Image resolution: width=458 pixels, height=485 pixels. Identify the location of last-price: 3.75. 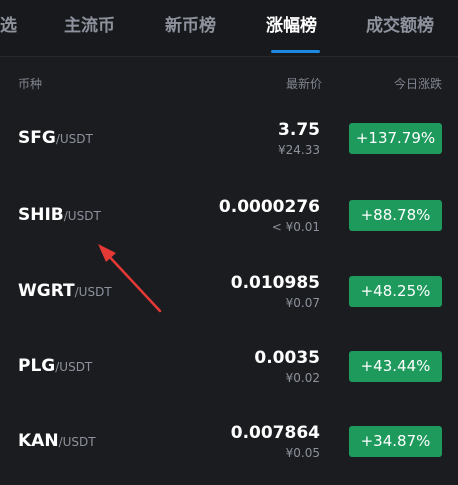
(299, 130).